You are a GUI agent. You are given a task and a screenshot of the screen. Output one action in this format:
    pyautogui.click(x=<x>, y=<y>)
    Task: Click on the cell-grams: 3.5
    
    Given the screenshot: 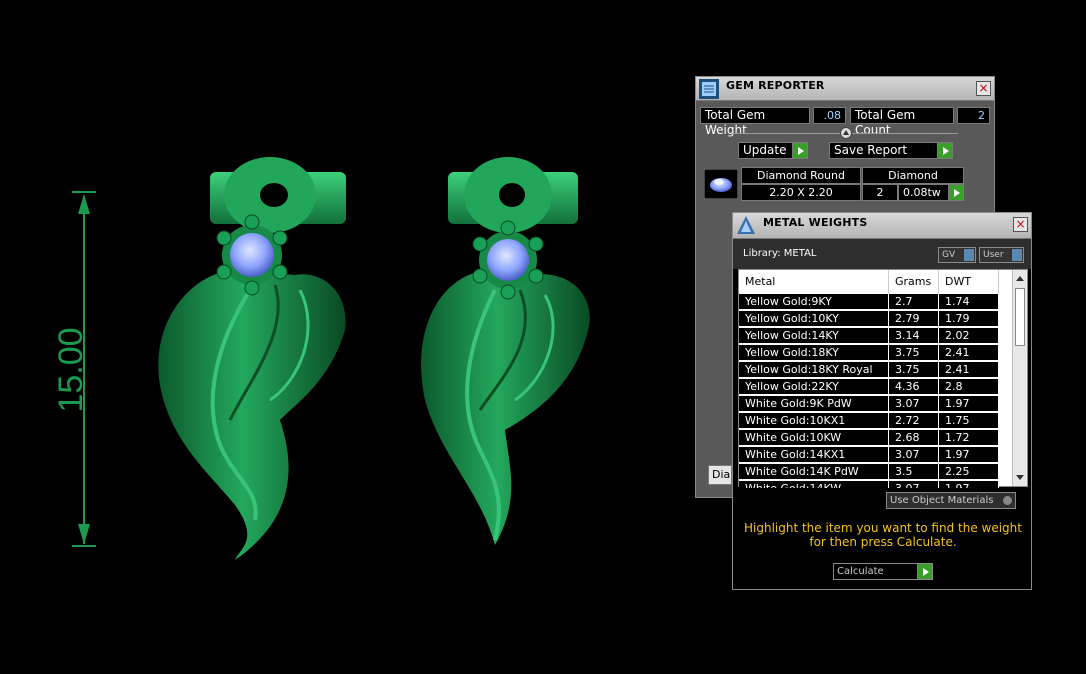 What is the action you would take?
    pyautogui.click(x=914, y=472)
    